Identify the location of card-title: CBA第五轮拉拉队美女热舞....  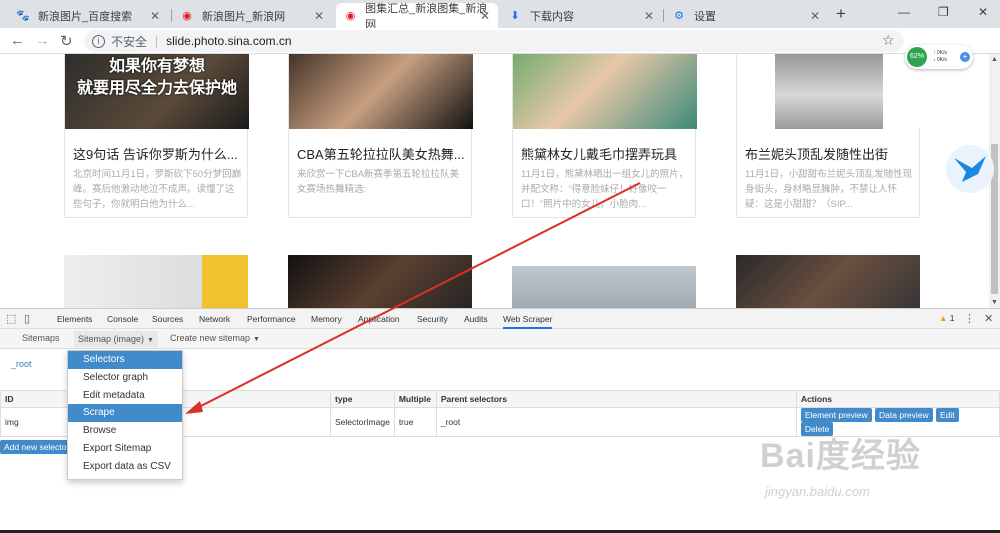
(382, 153).